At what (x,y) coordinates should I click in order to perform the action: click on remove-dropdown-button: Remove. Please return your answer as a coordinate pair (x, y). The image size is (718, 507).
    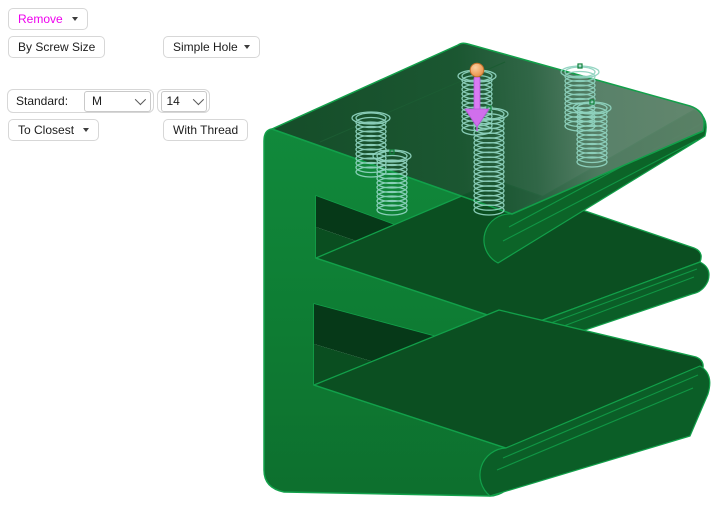
    Looking at the image, I should click on (48, 19).